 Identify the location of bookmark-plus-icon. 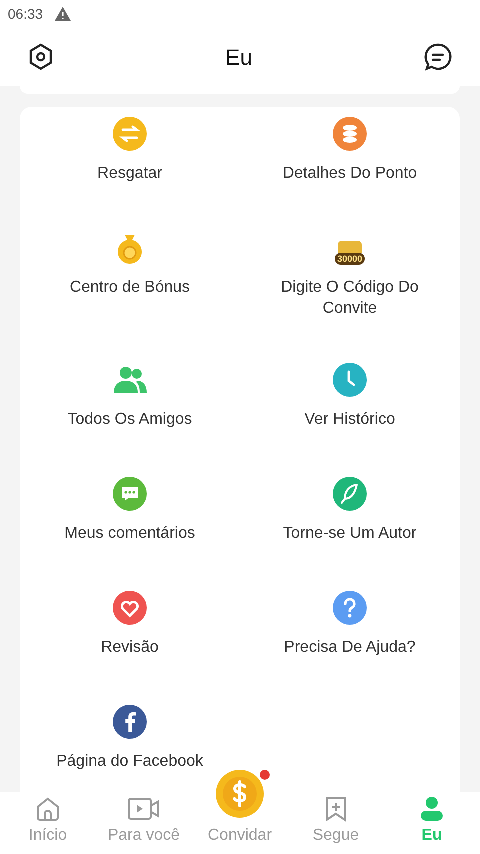
(336, 809).